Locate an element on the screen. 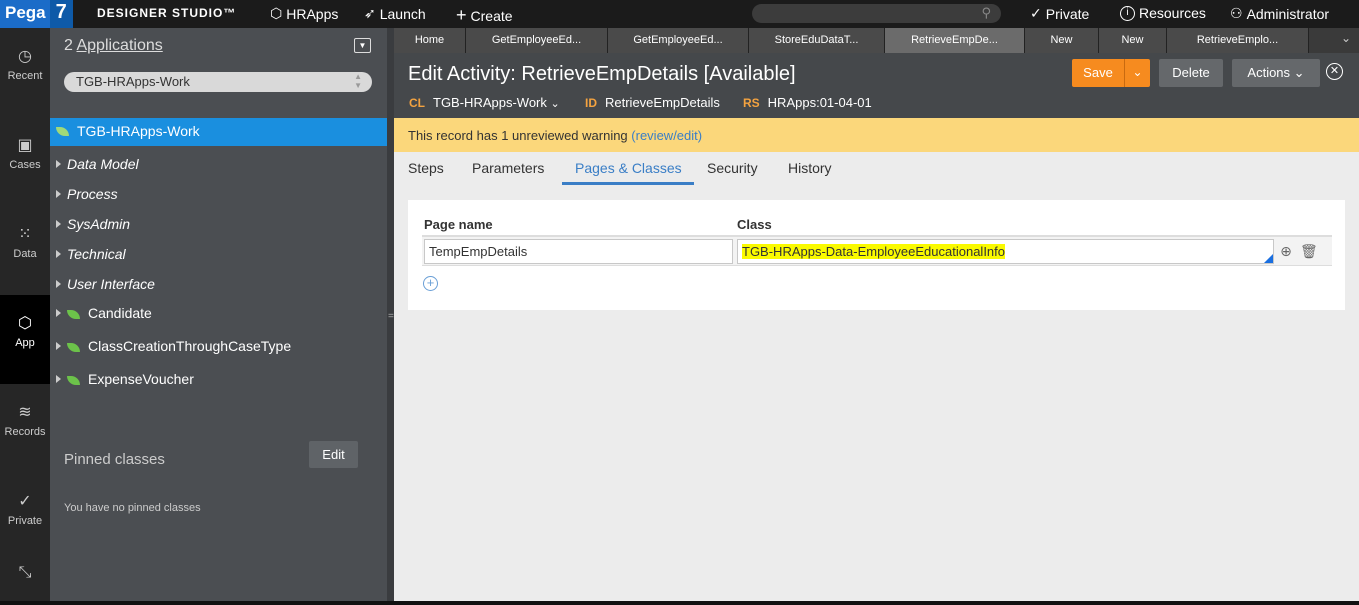 Image resolution: width=1359 pixels, height=605 pixels. leaf-icon is located at coordinates (73, 347).